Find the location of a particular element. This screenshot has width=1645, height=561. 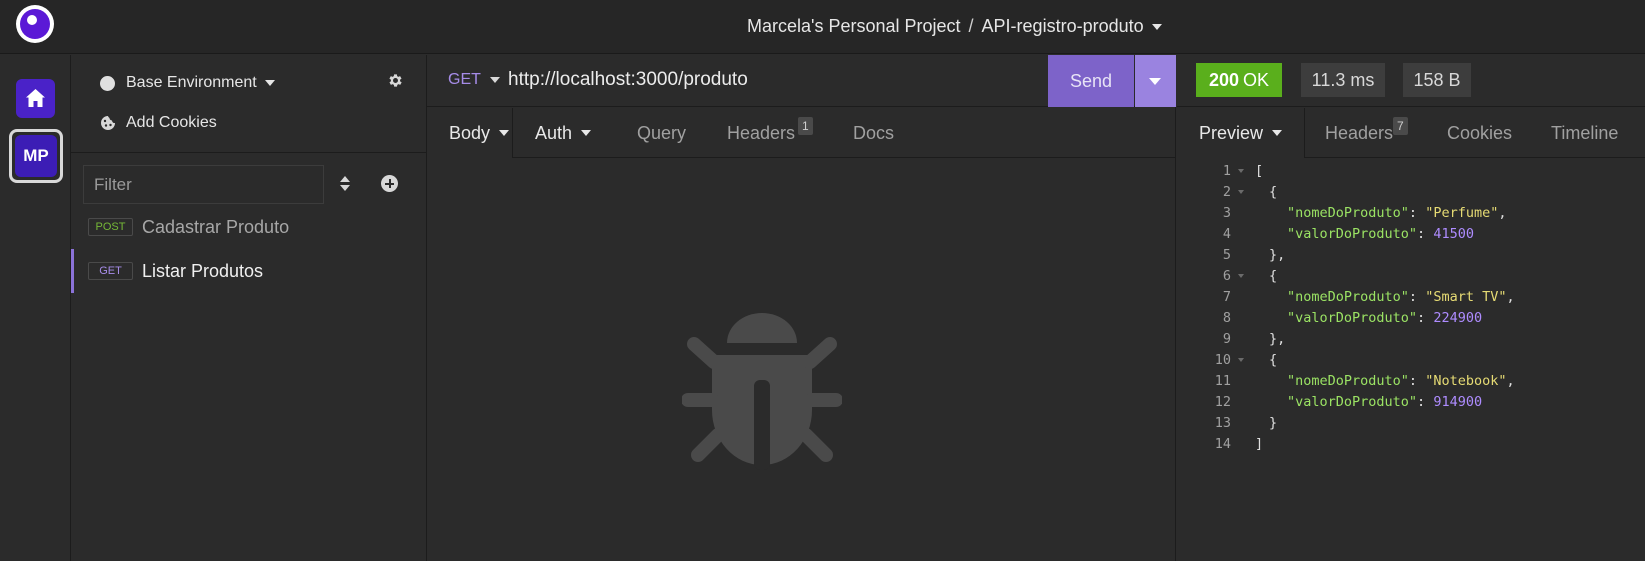

home-button is located at coordinates (35, 98).